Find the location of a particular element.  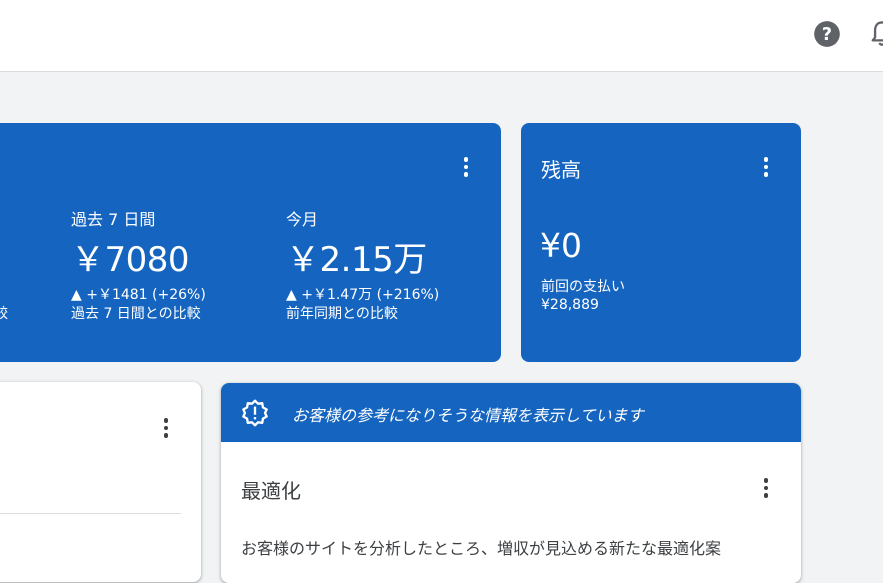

optimization-title: 最適化 is located at coordinates (271, 491).